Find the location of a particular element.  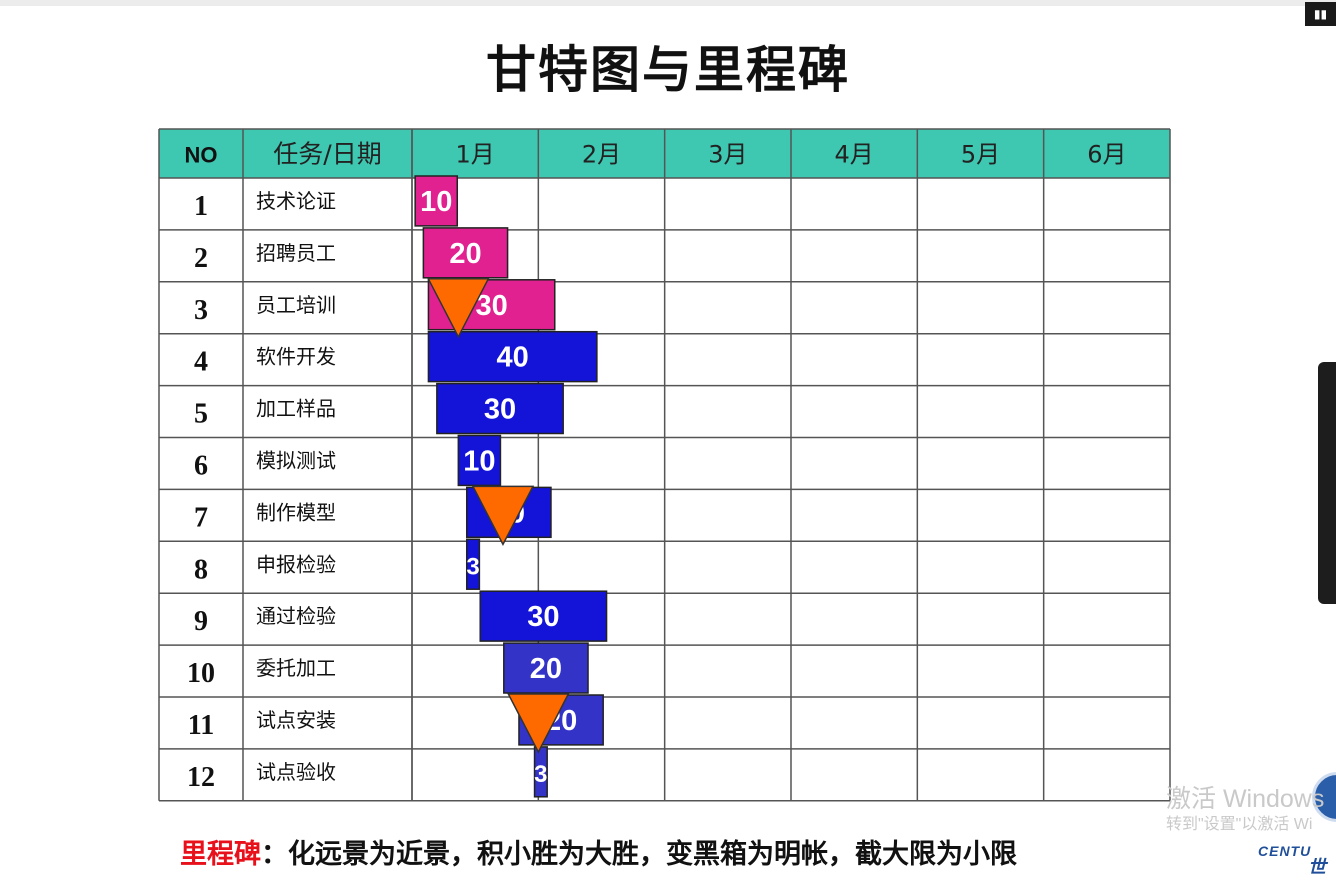

task-name: 员工培训 is located at coordinates (296, 305).